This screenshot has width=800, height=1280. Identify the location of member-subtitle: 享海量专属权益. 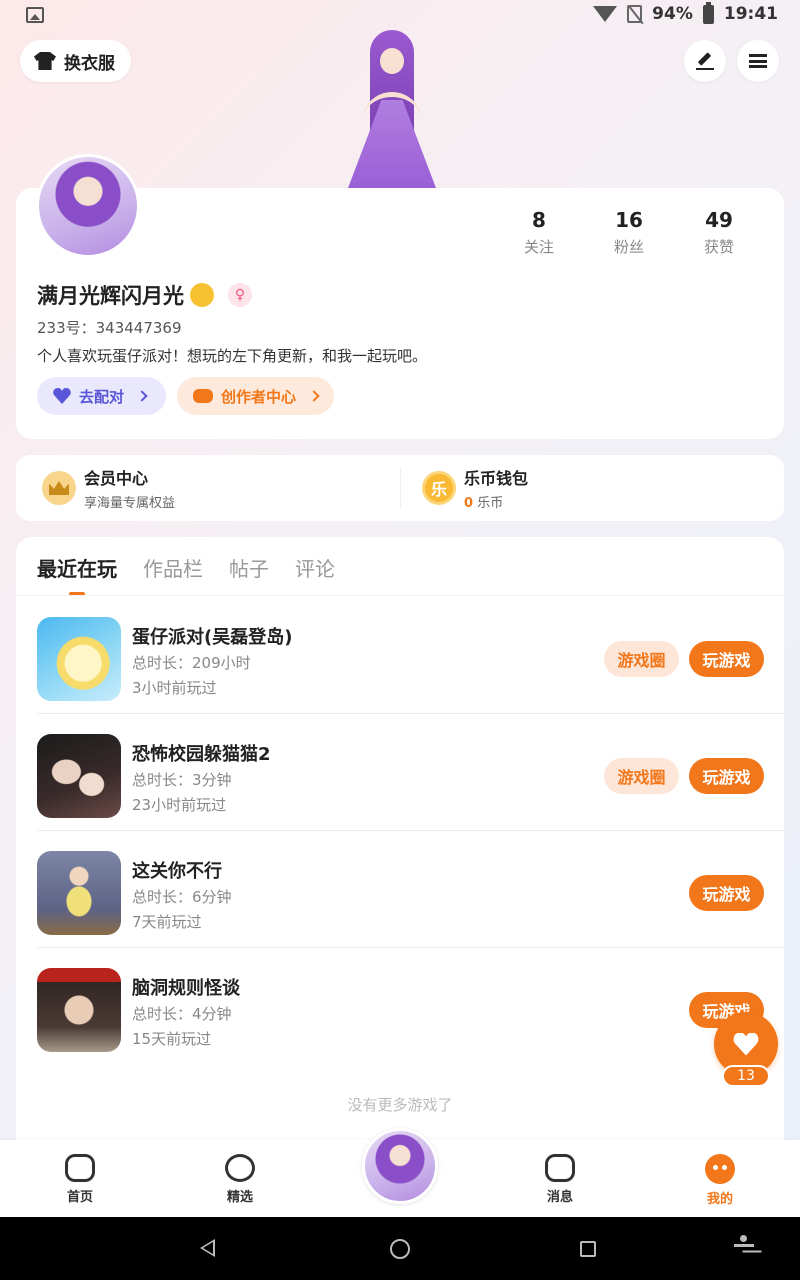
(130, 503).